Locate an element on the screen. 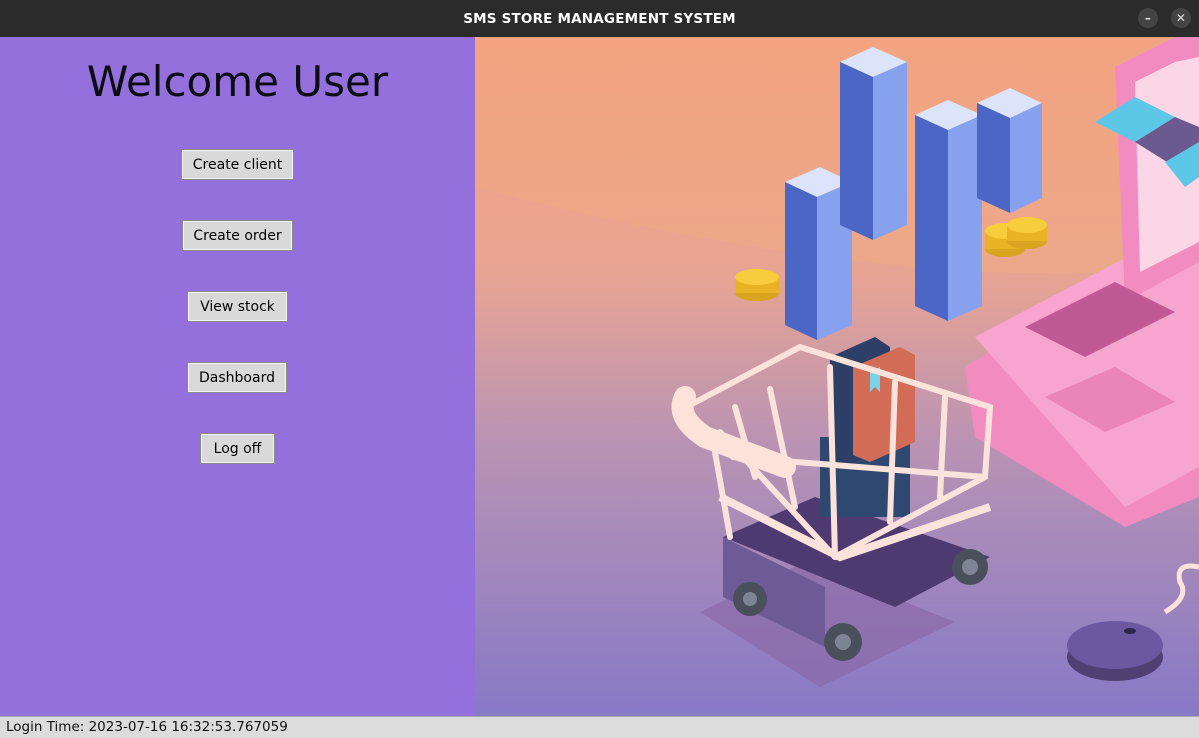 The image size is (1199, 738). dashboard-button: Dashboard is located at coordinates (237, 377).